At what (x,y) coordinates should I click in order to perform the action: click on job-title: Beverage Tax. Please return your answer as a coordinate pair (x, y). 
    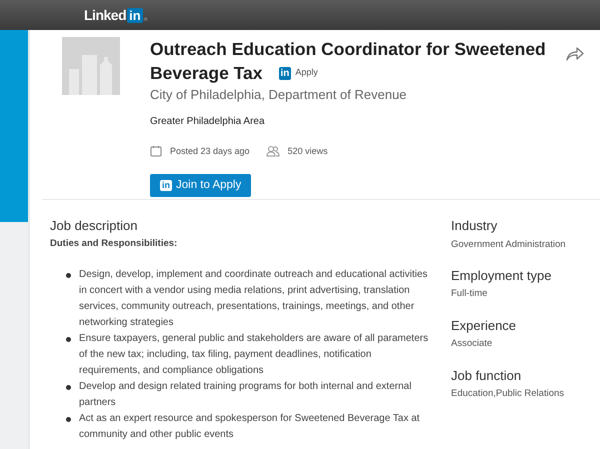
    Looking at the image, I should click on (206, 73).